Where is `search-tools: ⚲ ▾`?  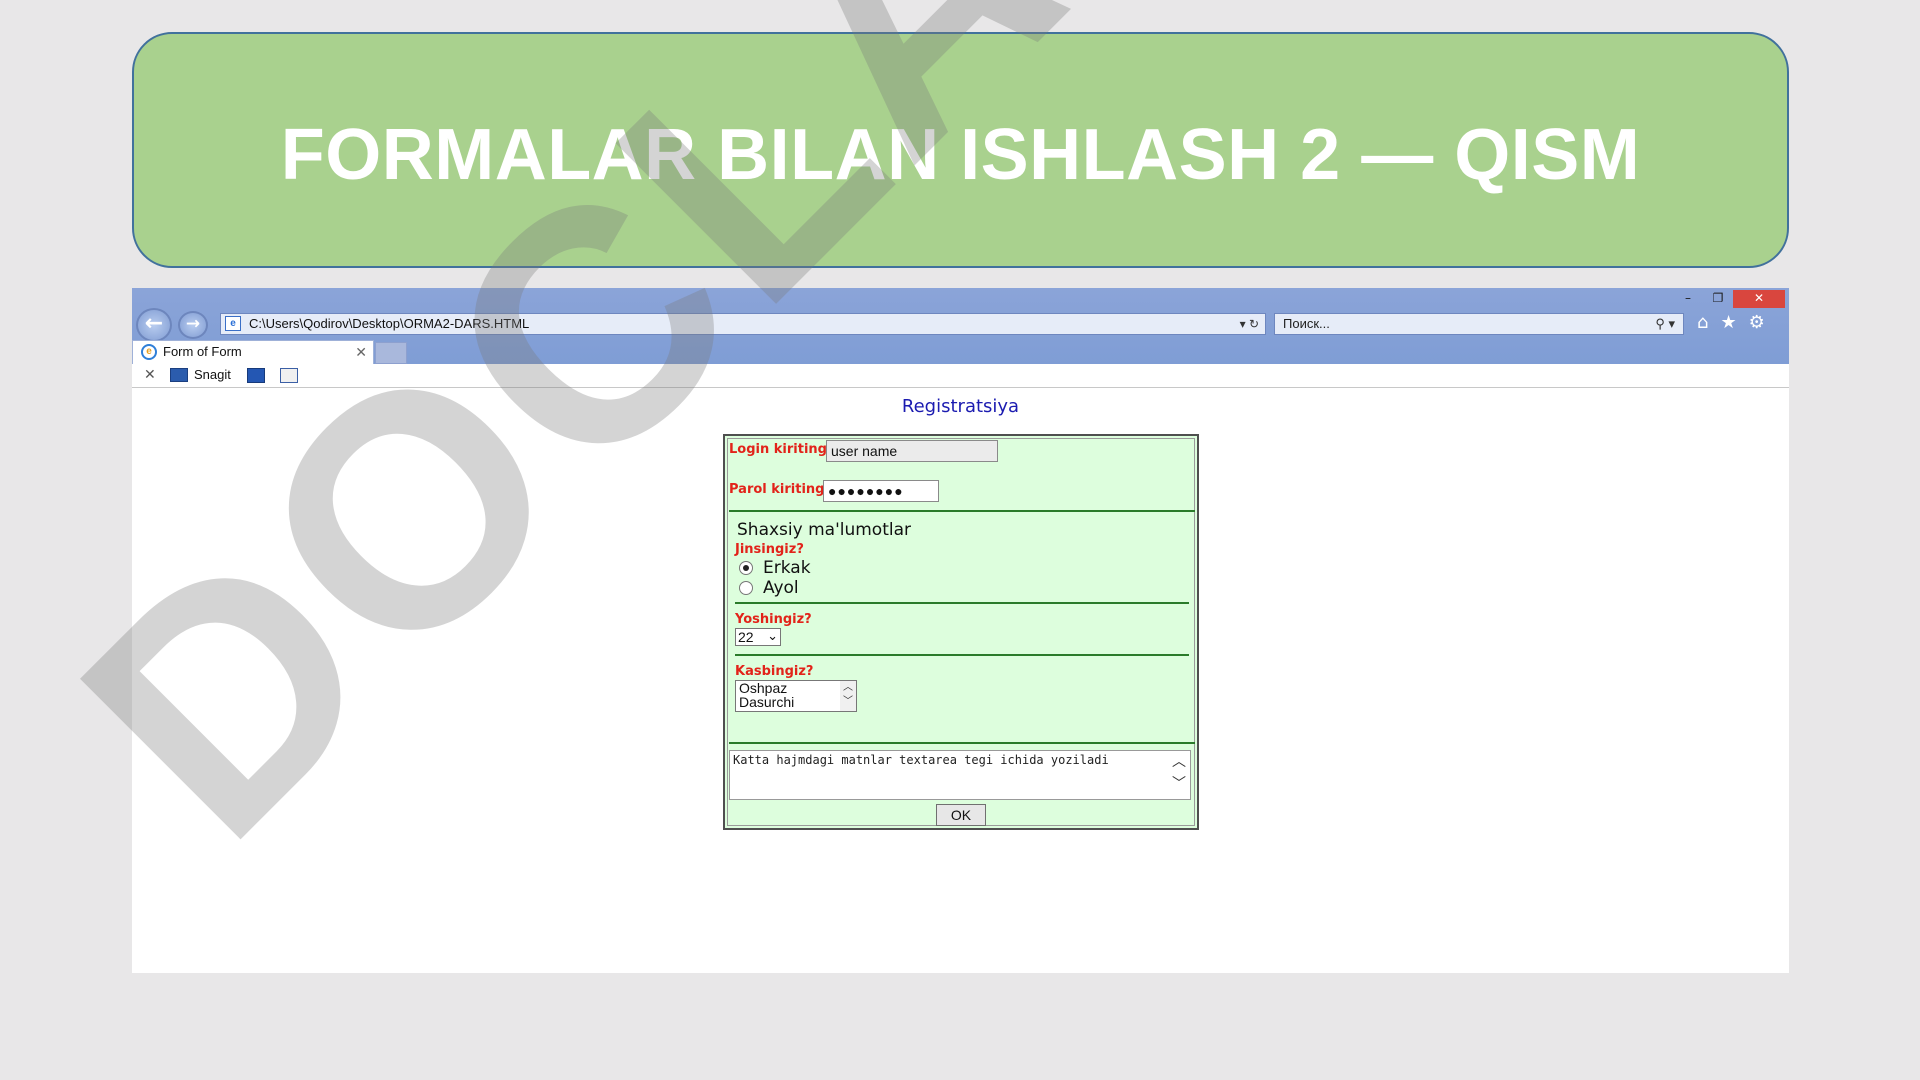 search-tools: ⚲ ▾ is located at coordinates (1665, 324).